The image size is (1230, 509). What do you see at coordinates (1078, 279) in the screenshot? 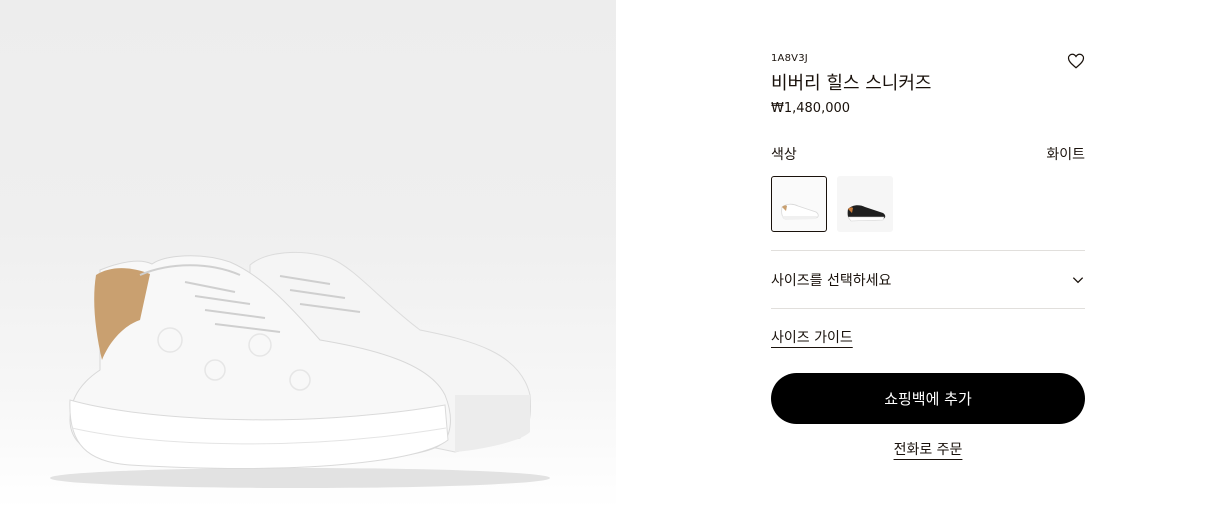
I see `chevron-down-icon` at bounding box center [1078, 279].